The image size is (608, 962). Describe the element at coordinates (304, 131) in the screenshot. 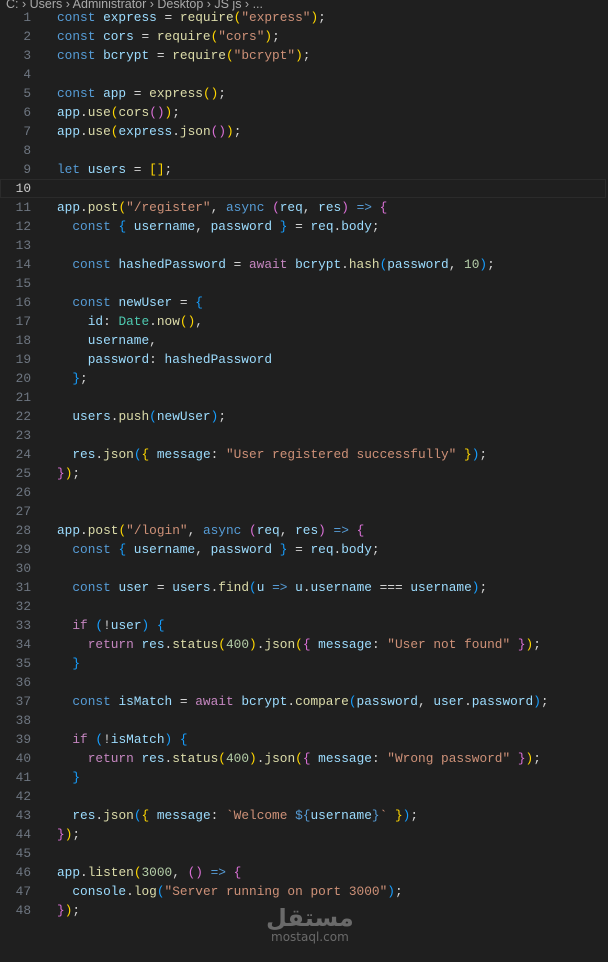

I see `code-line: 7 app.use(express.json());` at that location.